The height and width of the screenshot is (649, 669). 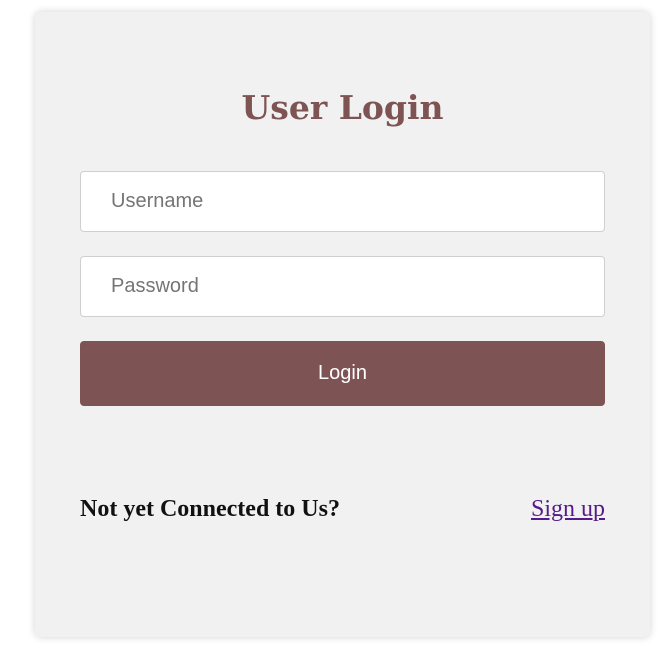 I want to click on signup-prompt-text: Not yet Connected to Us?, so click(x=210, y=508).